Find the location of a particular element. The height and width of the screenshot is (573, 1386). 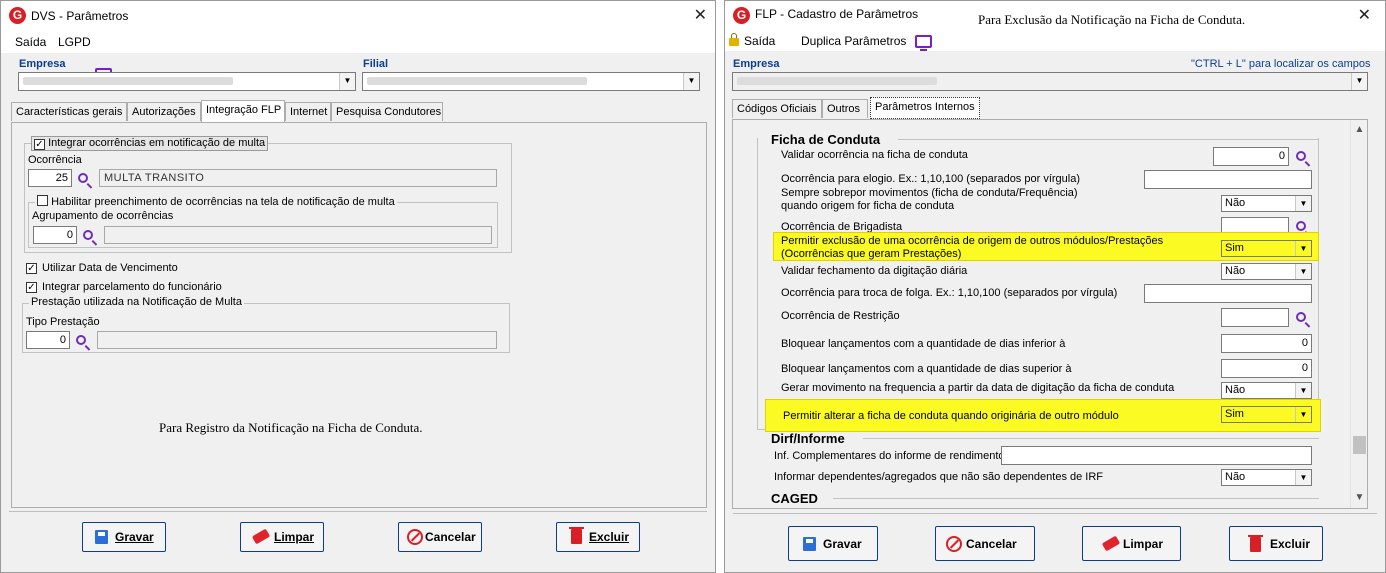

chevron-up-icon: ▲ is located at coordinates (1359, 129).